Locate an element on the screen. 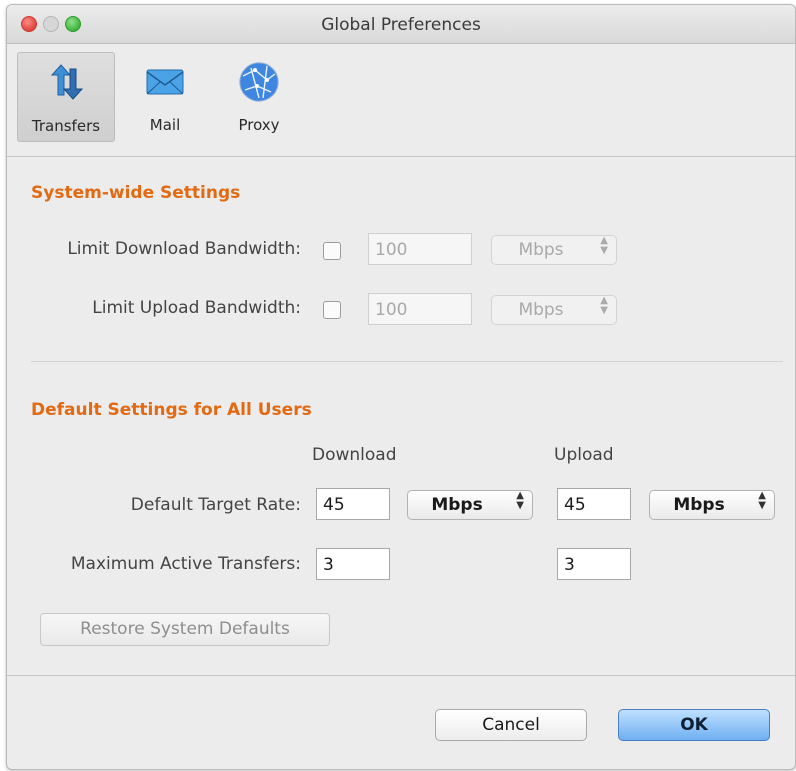  proxy-globe-icon is located at coordinates (259, 82).